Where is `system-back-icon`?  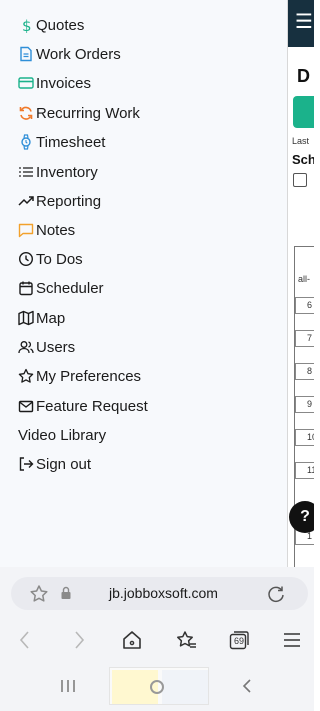
system-back-icon is located at coordinates (247, 686).